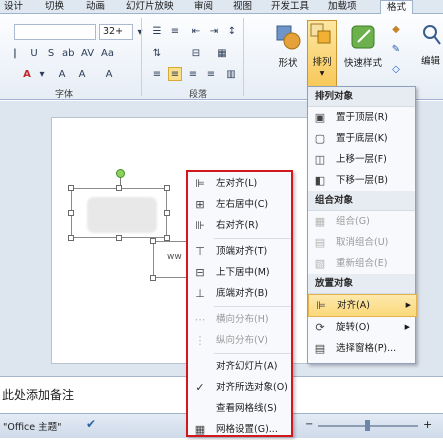 This screenshot has height=440, width=443. I want to click on align-menu-item: ⋮ 纵向分布(V), so click(239, 340).